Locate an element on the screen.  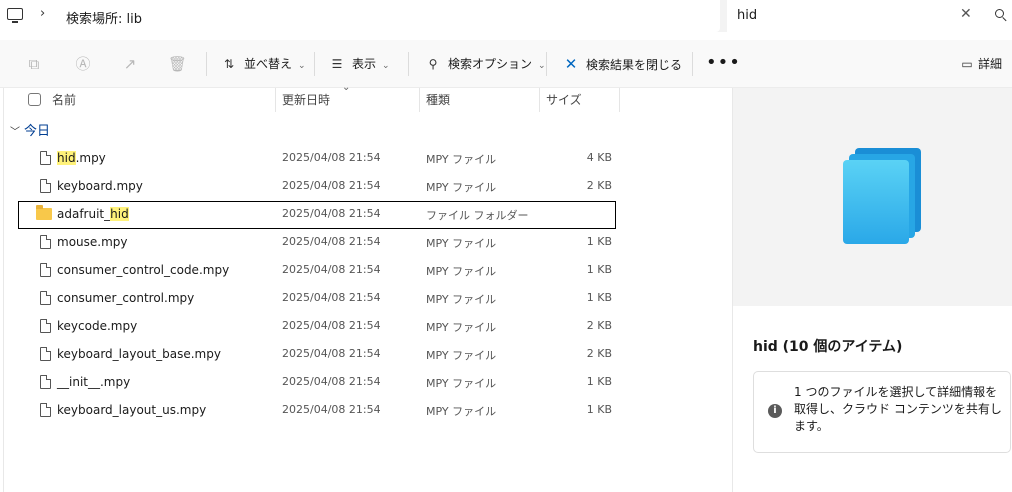
view-button: ☰ 表示 ⌄ is located at coordinates (359, 64).